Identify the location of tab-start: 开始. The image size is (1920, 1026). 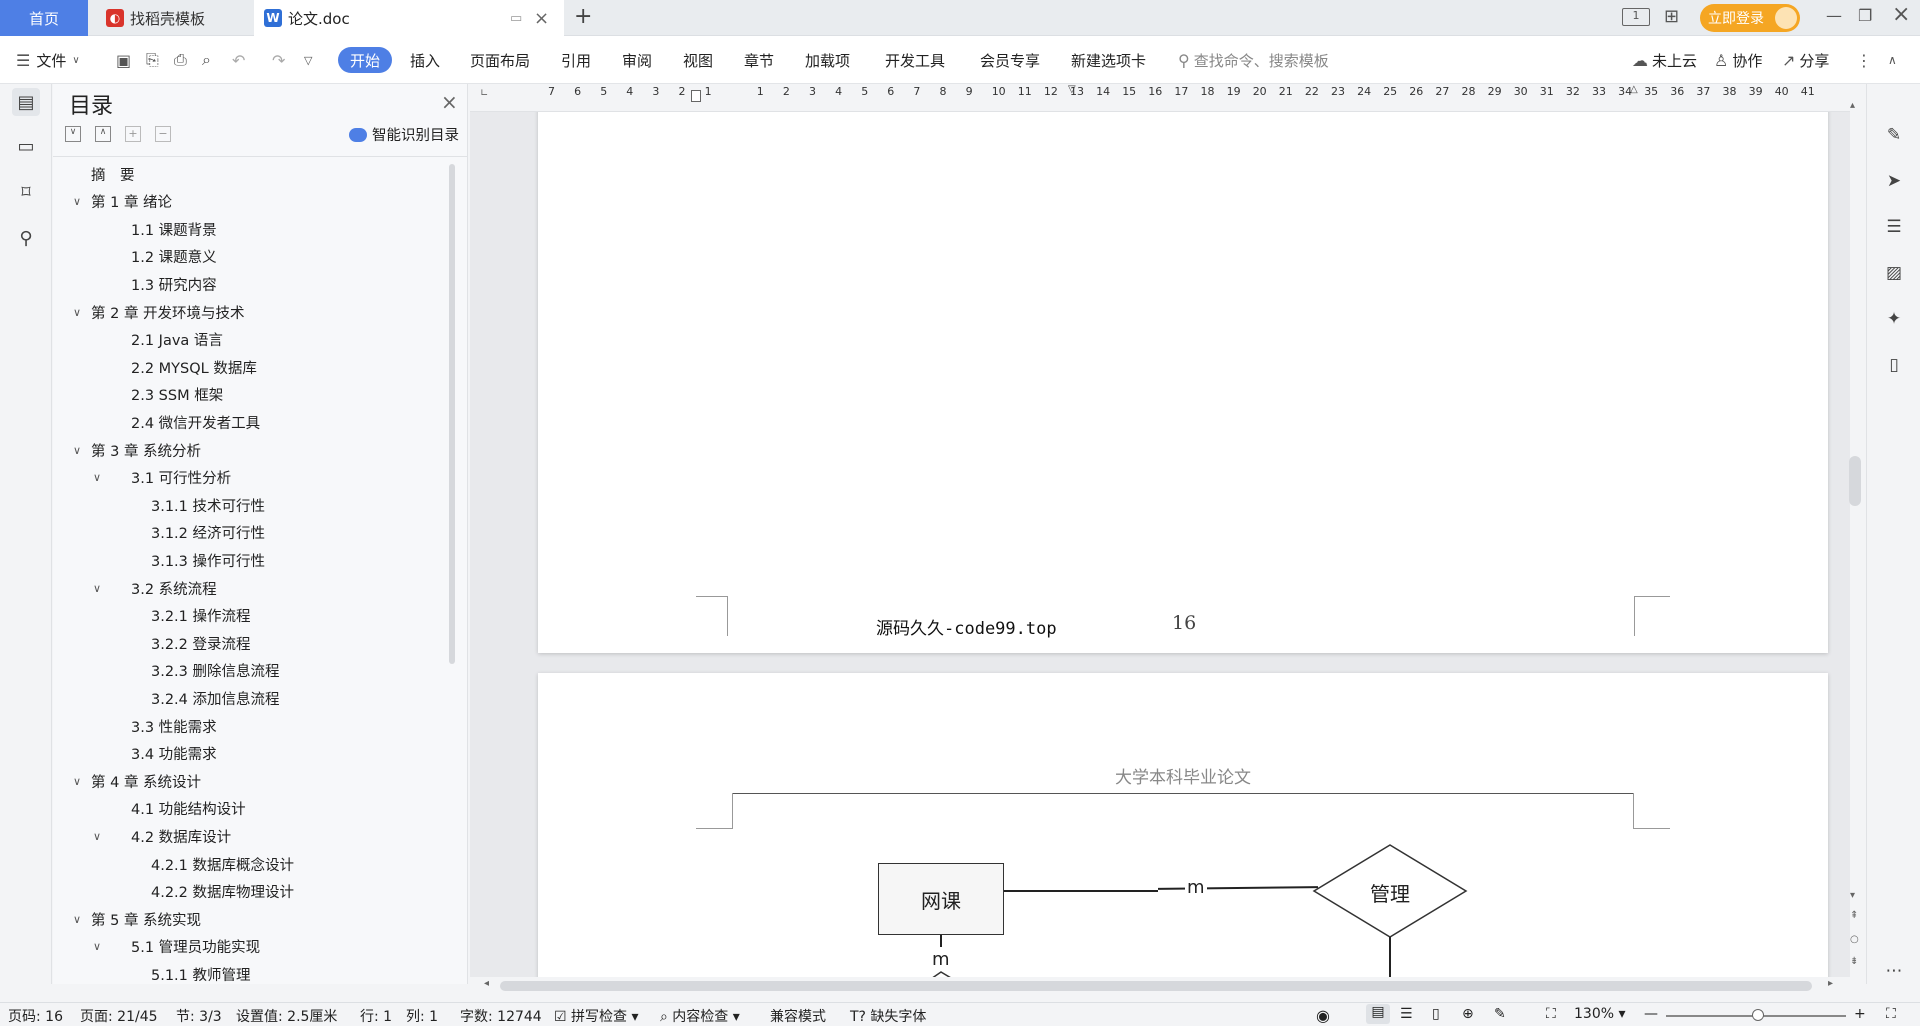
(365, 60).